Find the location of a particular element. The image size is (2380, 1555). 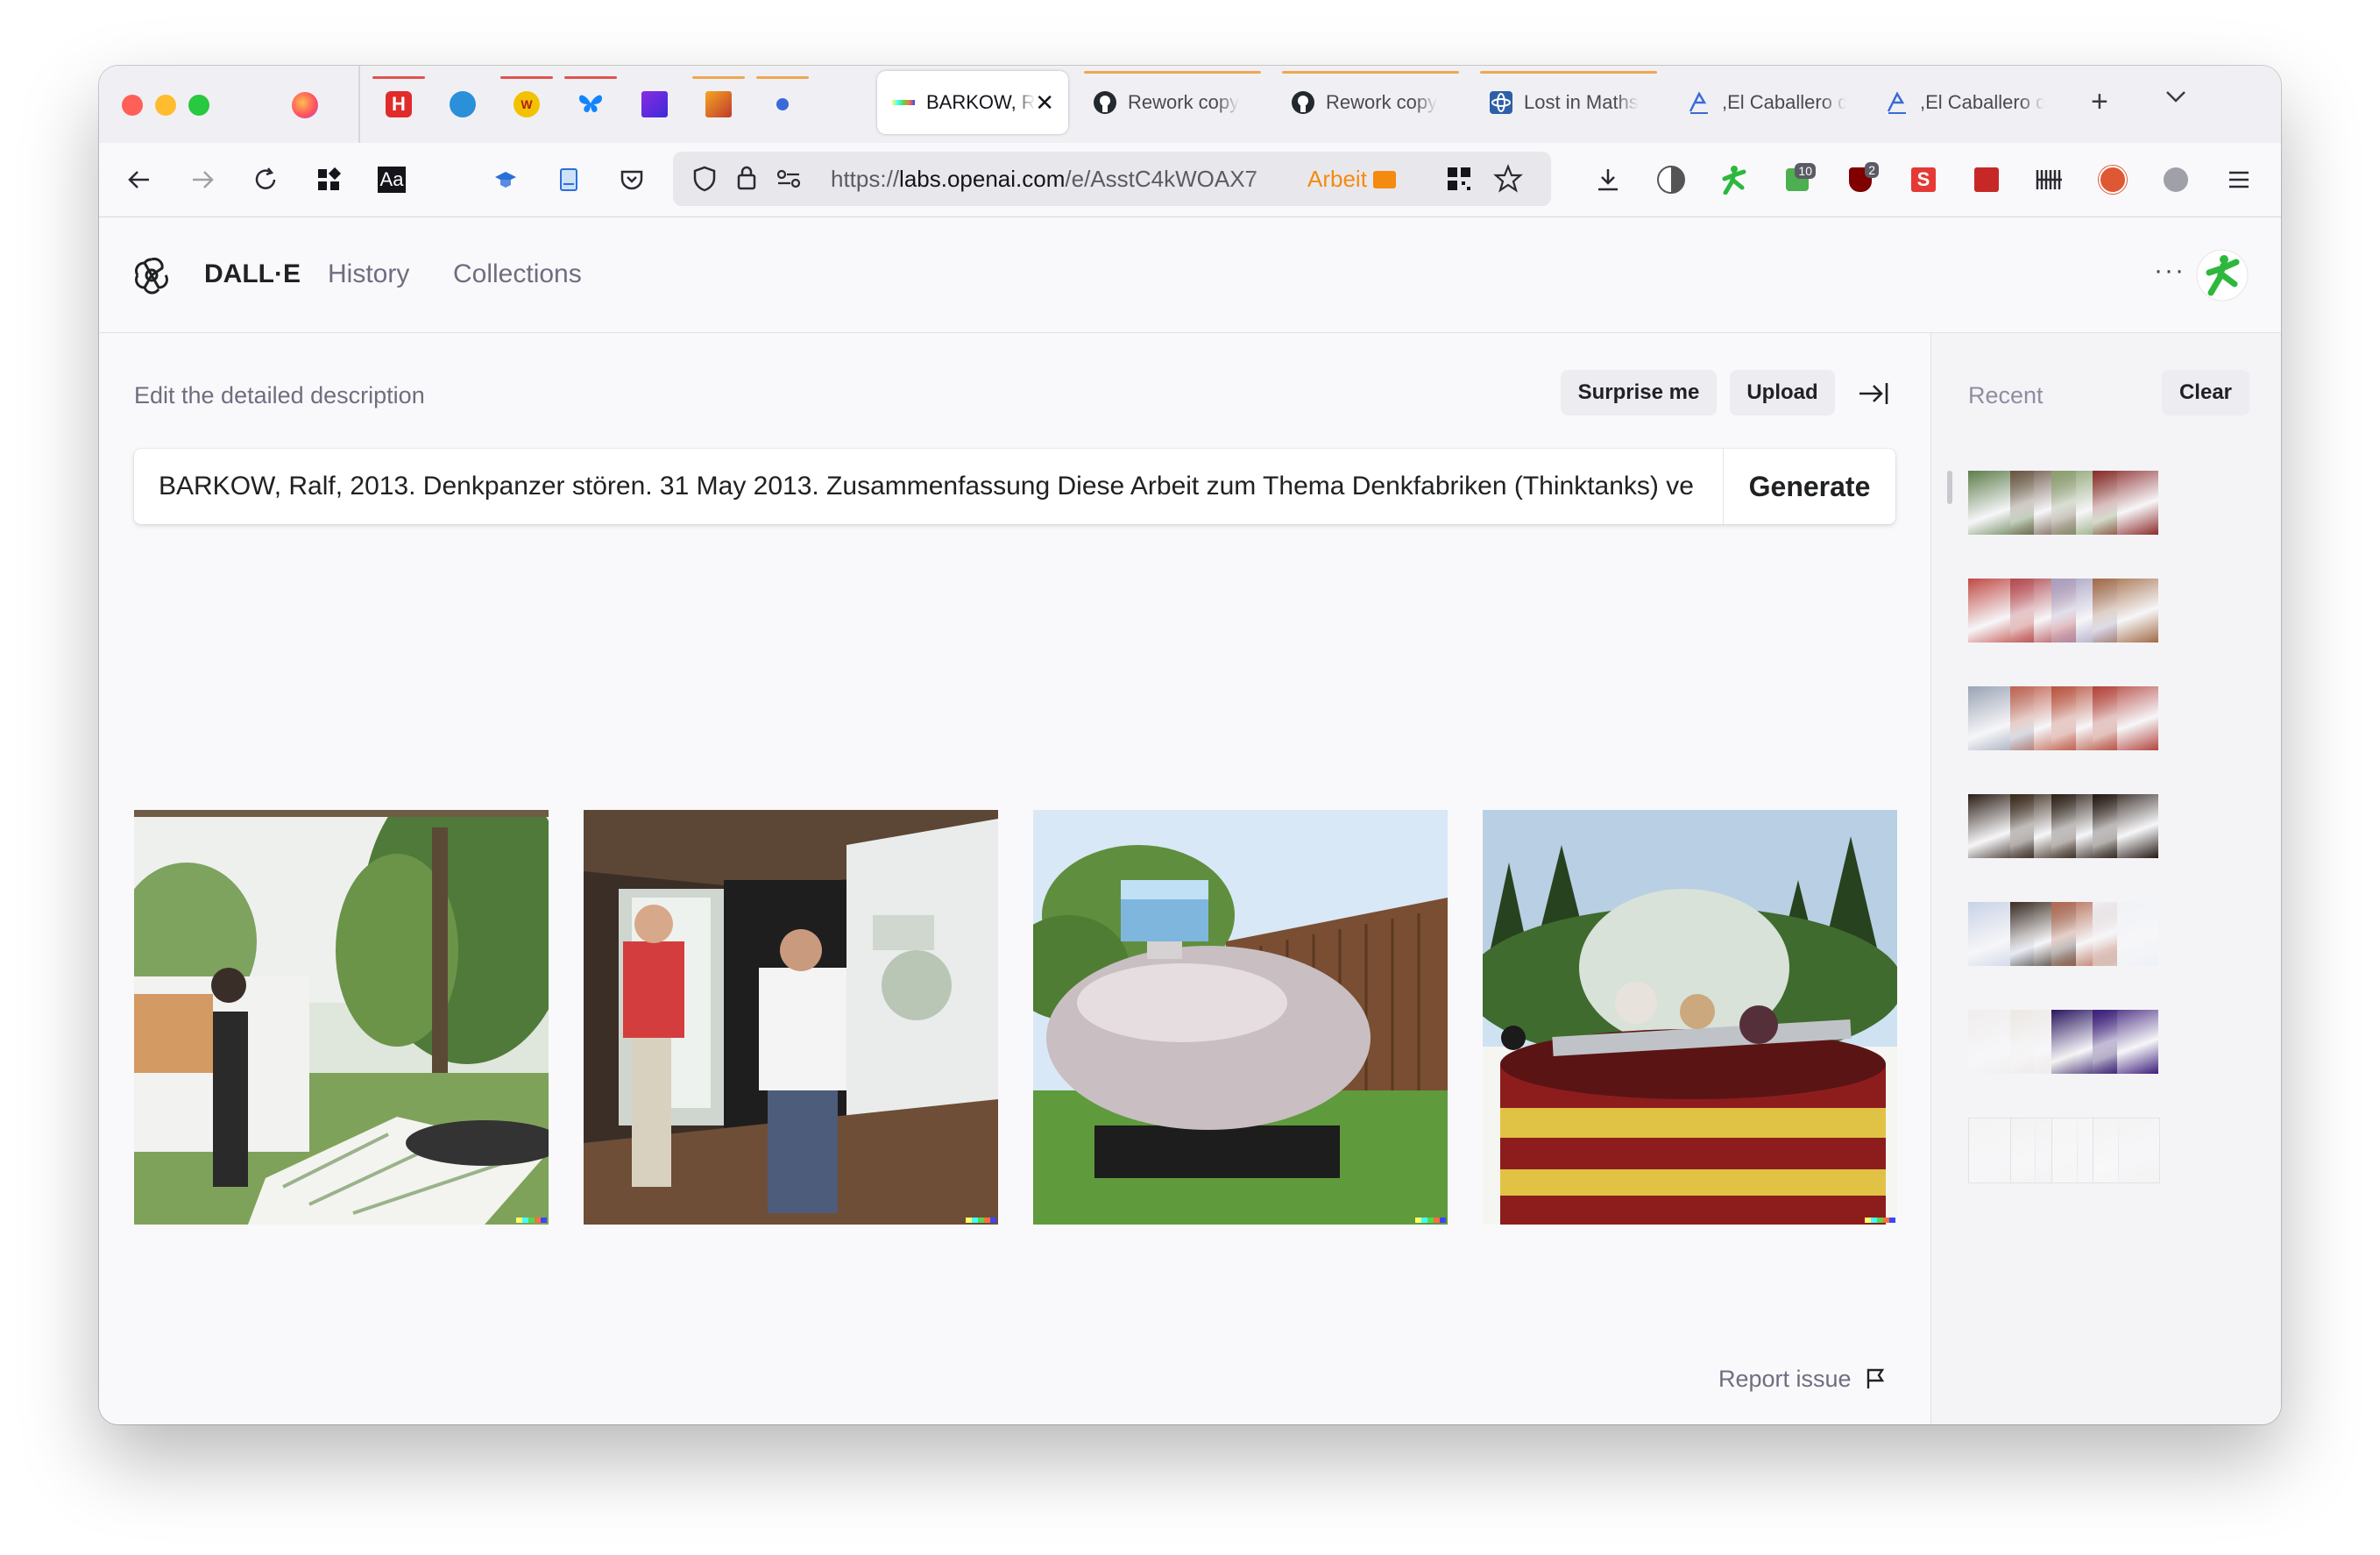

firefox-icon is located at coordinates (305, 105).